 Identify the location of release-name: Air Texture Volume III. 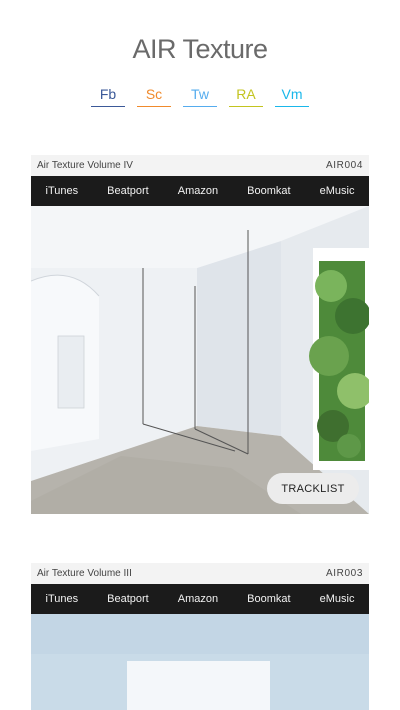
(84, 573).